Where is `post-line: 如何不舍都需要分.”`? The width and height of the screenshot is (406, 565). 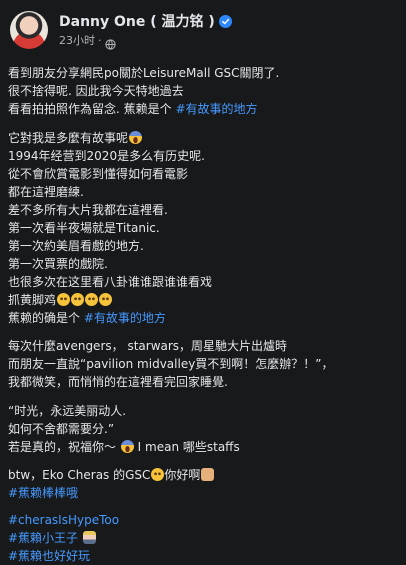 post-line: 如何不舍都需要分.” is located at coordinates (61, 428).